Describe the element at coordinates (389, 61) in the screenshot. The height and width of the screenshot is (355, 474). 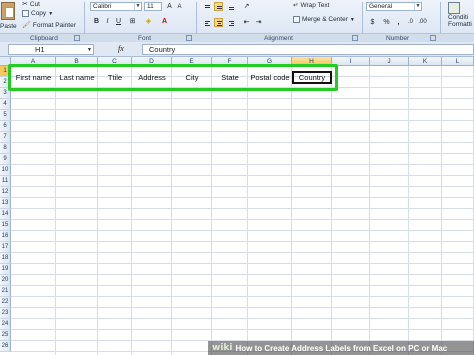
I see `column-header-j: J` at that location.